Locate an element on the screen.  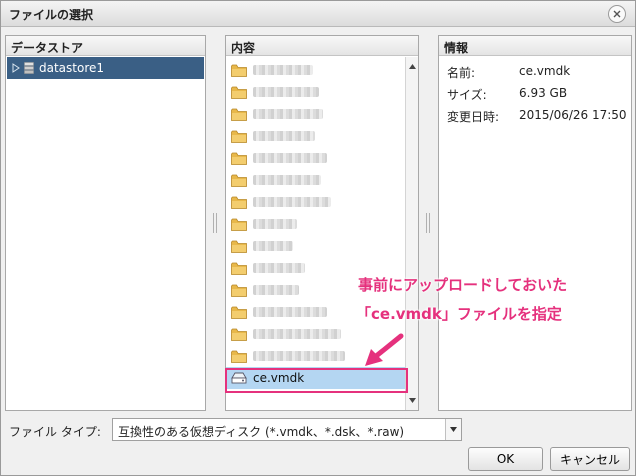
chevron-down-icon is located at coordinates (453, 429).